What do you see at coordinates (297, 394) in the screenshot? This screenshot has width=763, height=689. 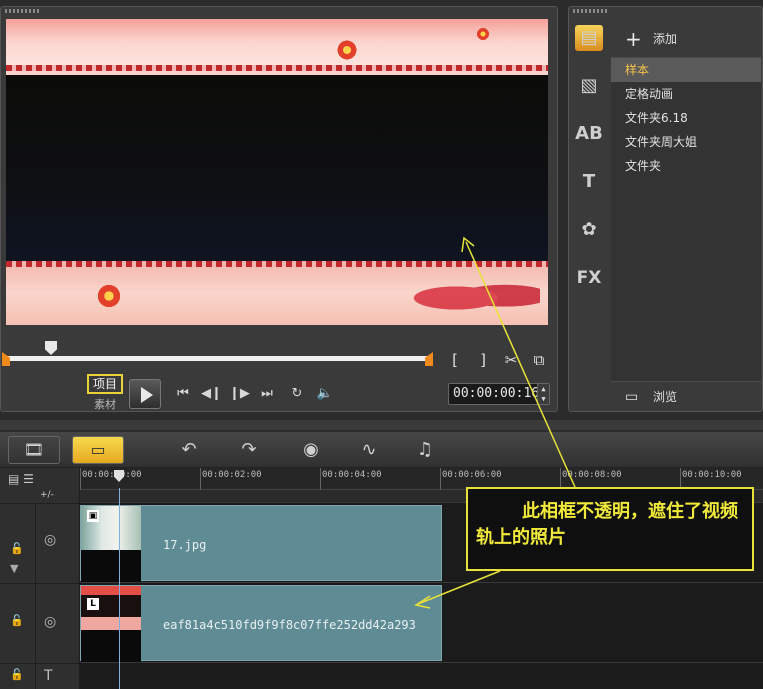 I see `repeat-icon: ↻` at bounding box center [297, 394].